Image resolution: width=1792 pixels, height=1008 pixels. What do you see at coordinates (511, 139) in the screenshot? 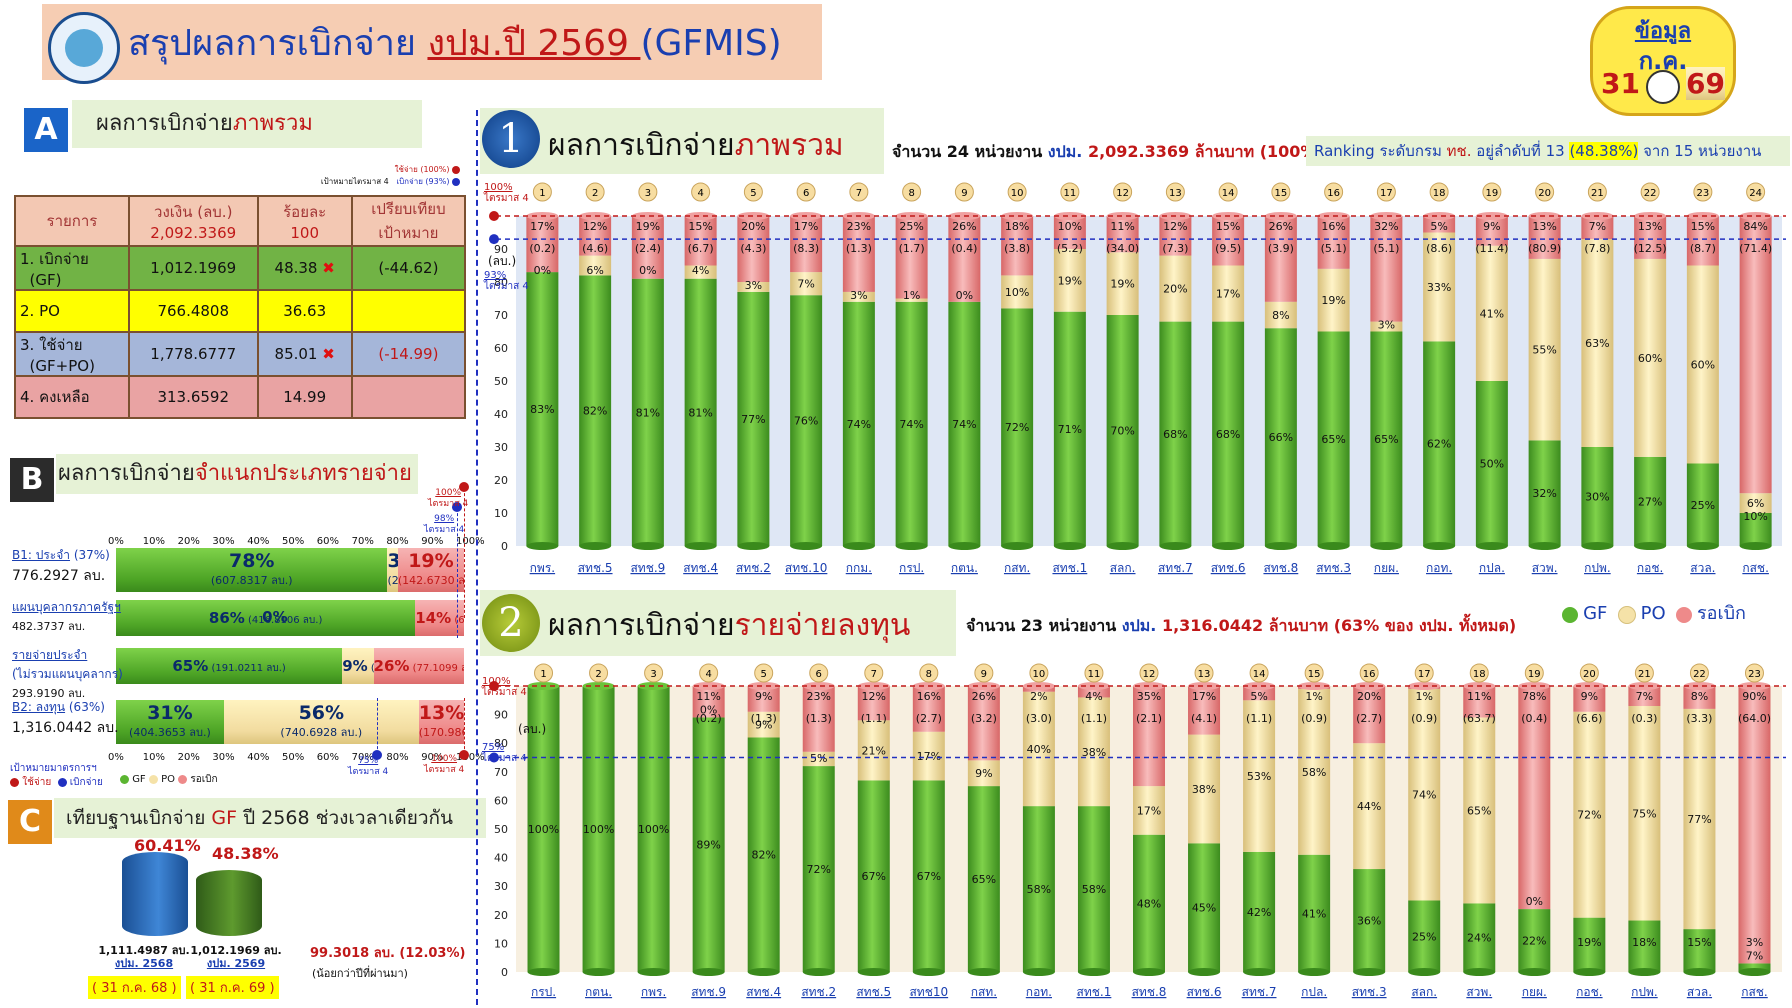
I see `chart1-number-icon: 1` at bounding box center [511, 139].